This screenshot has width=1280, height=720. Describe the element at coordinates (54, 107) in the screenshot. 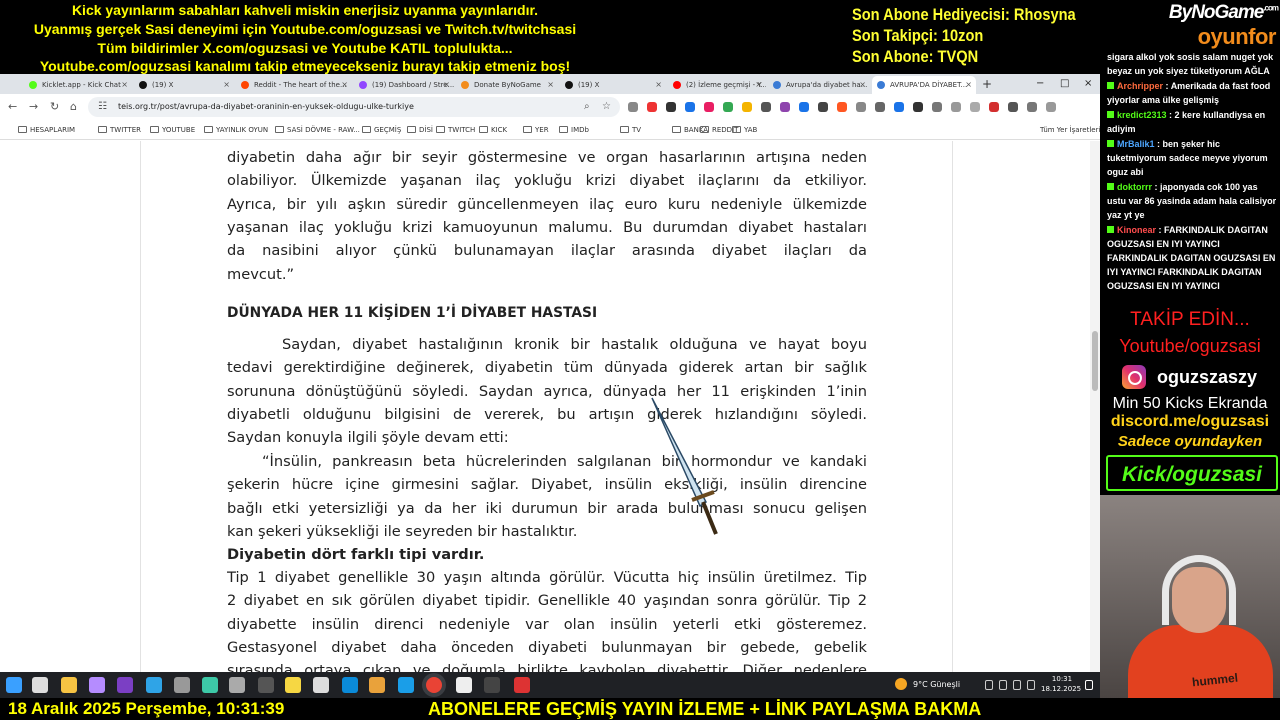

I see `reload-icon: ↻` at that location.